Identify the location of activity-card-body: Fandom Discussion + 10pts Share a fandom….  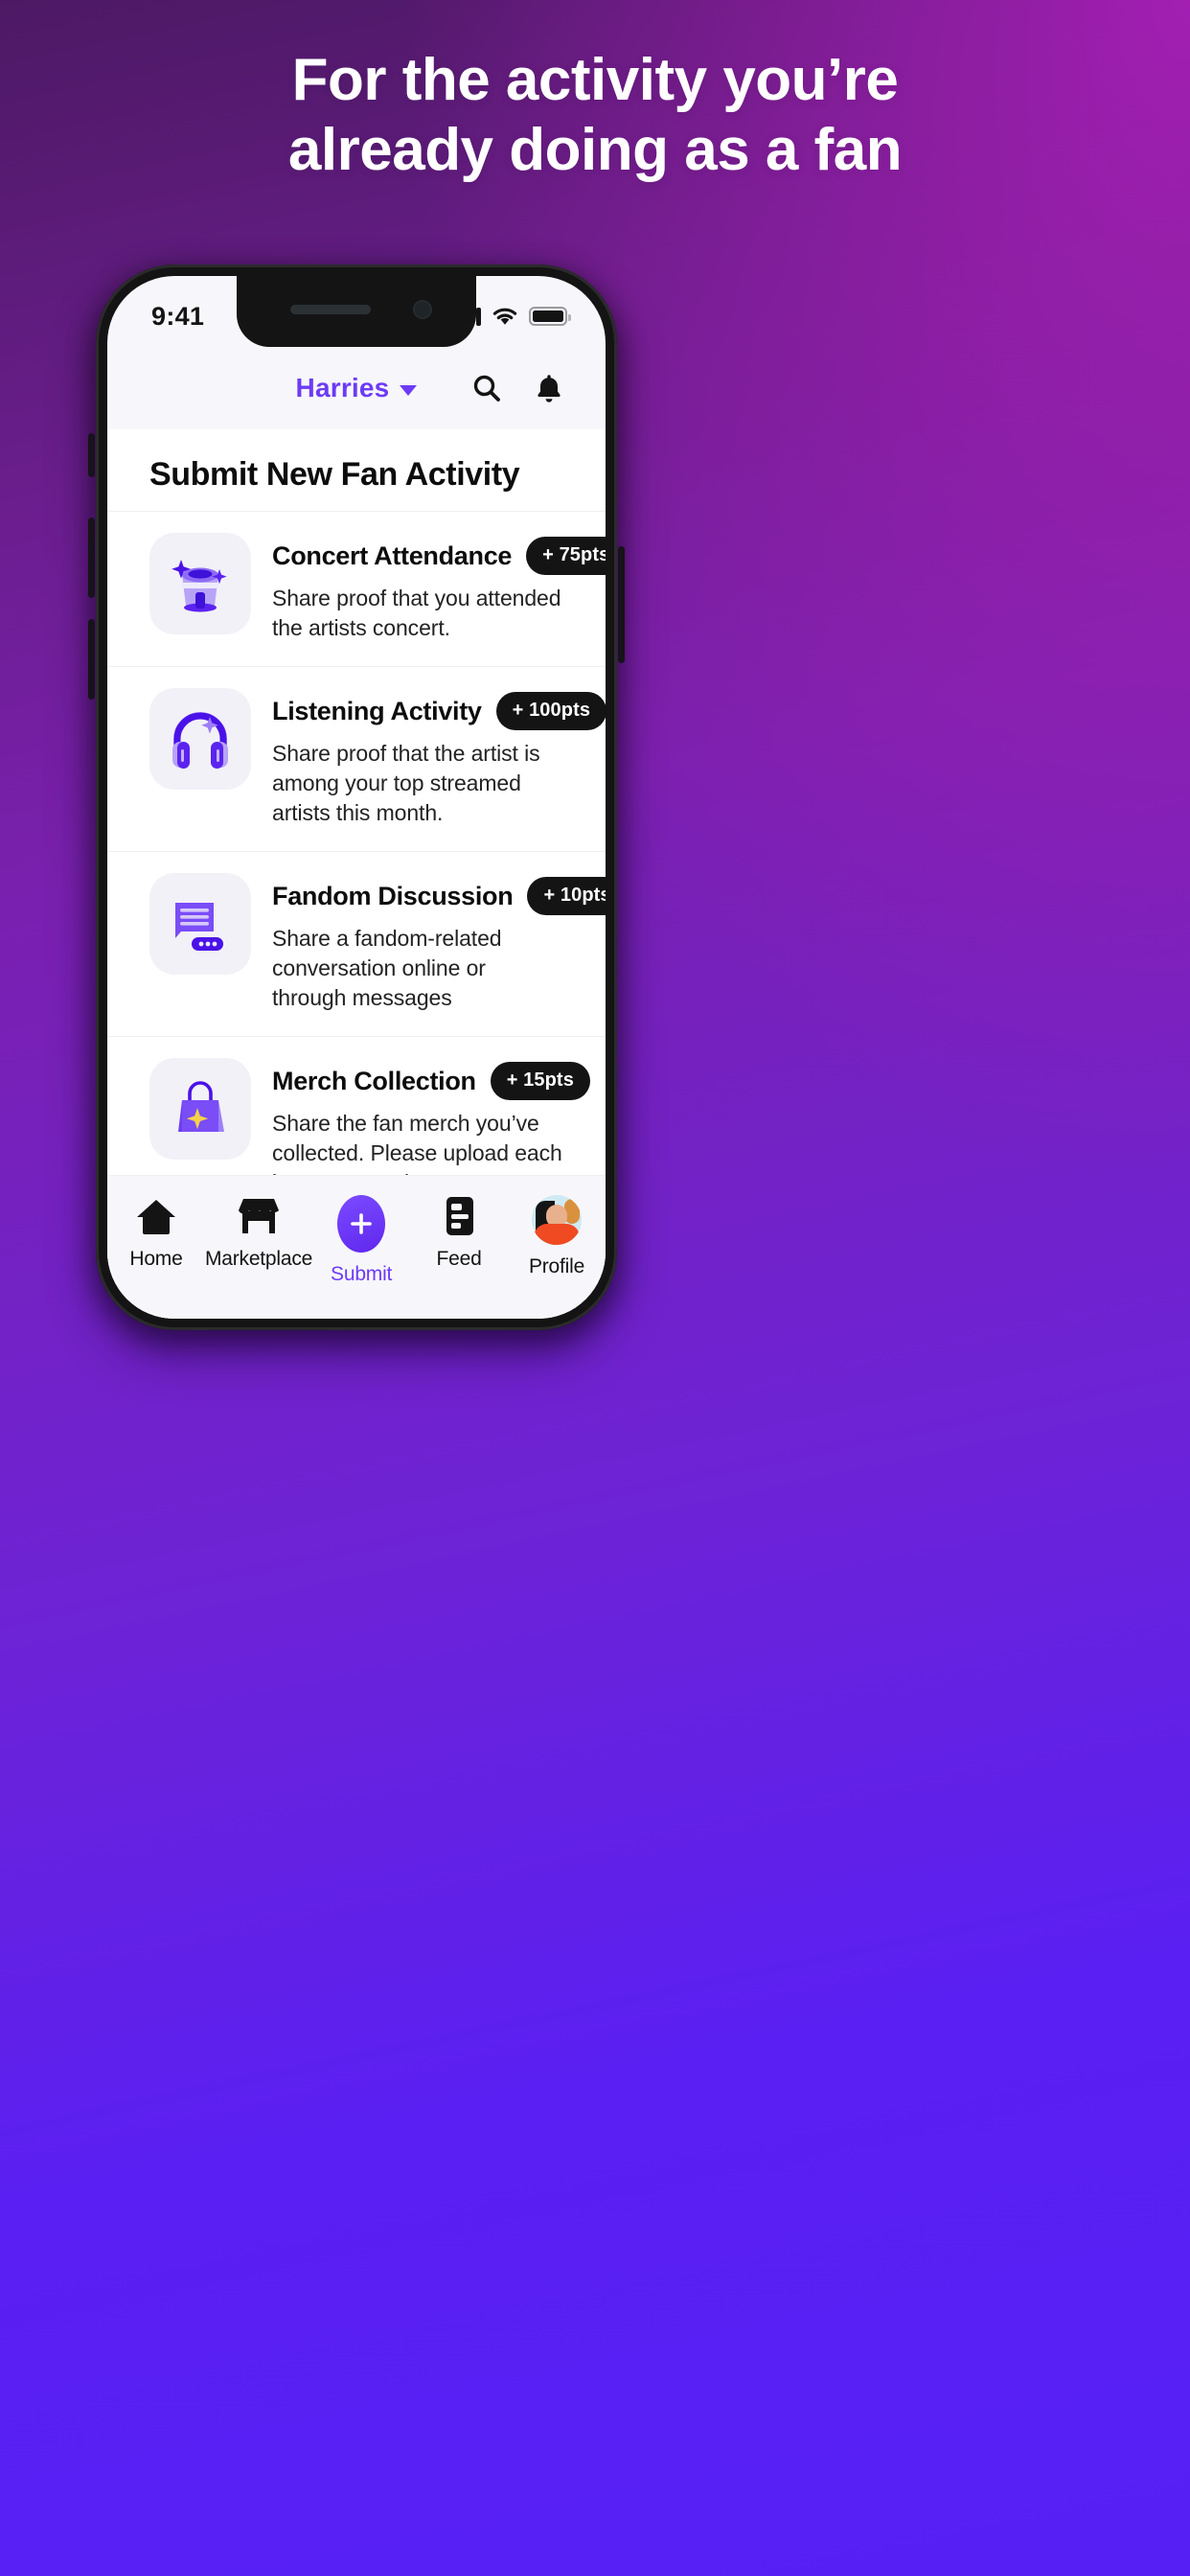
(439, 943).